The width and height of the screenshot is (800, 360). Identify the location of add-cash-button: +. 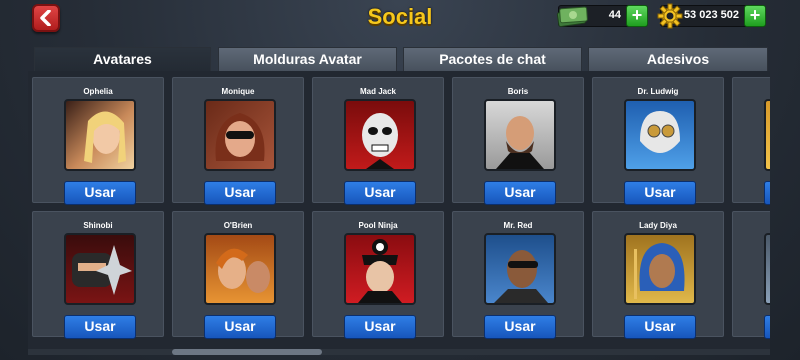
(637, 16).